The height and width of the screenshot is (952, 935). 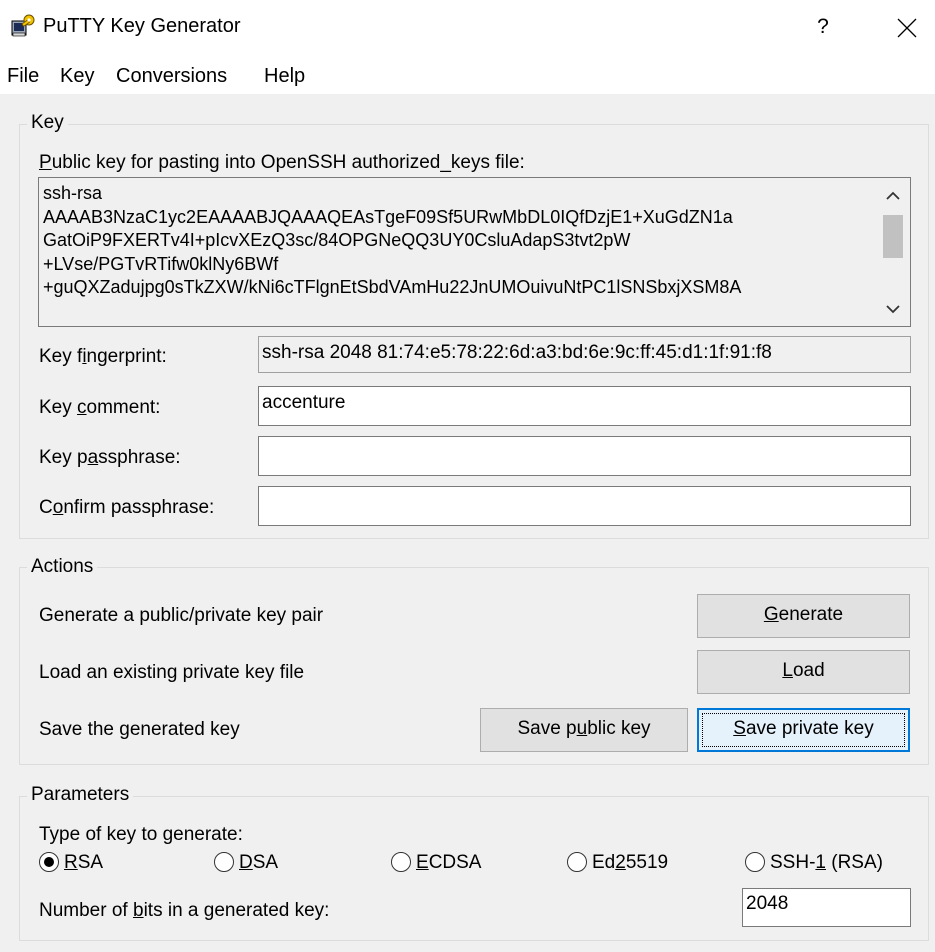 I want to click on menu-bar: File Key Conversions Help, so click(x=467, y=75).